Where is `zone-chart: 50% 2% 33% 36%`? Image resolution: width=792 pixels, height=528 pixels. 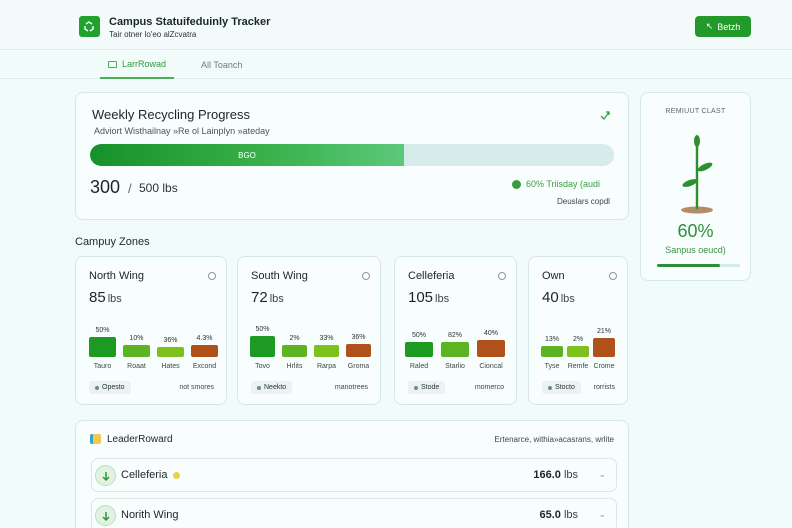
zone-chart: 50% 2% 33% 36% is located at coordinates (309, 336).